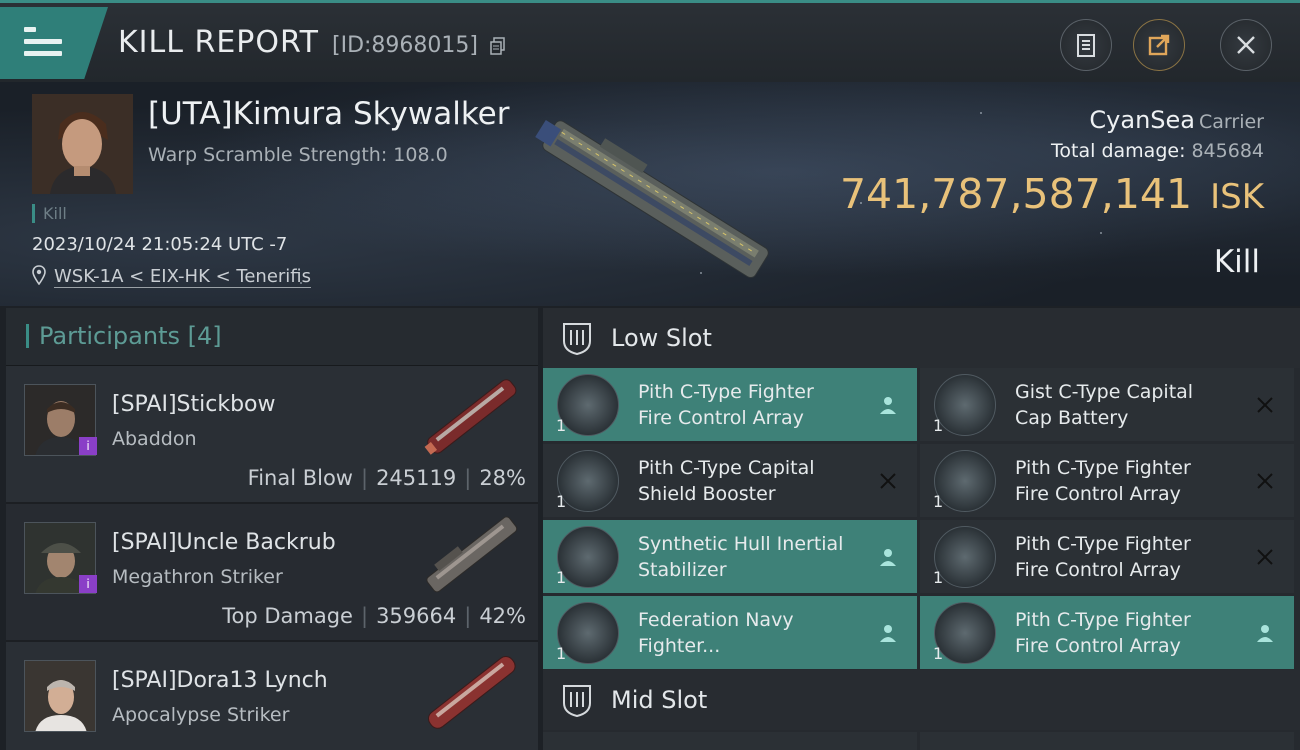 Image resolution: width=1300 pixels, height=750 pixels. Describe the element at coordinates (43, 42) in the screenshot. I see `menu-icon` at that location.